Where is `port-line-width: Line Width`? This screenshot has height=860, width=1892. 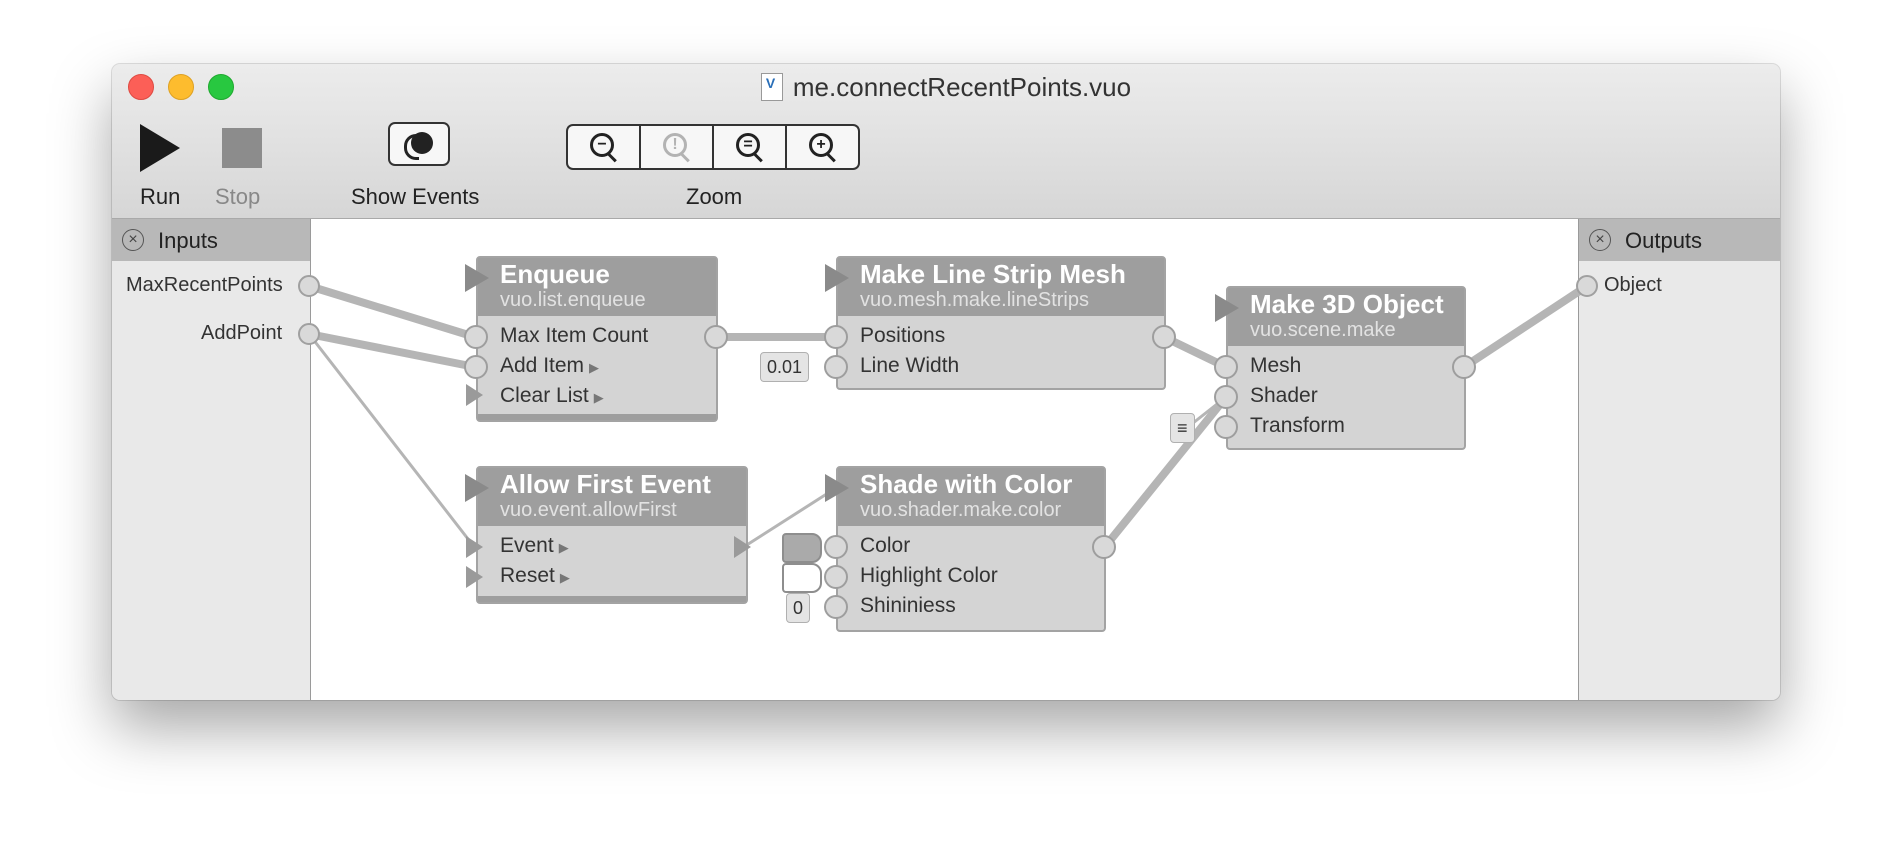
port-line-width: Line Width is located at coordinates (909, 366).